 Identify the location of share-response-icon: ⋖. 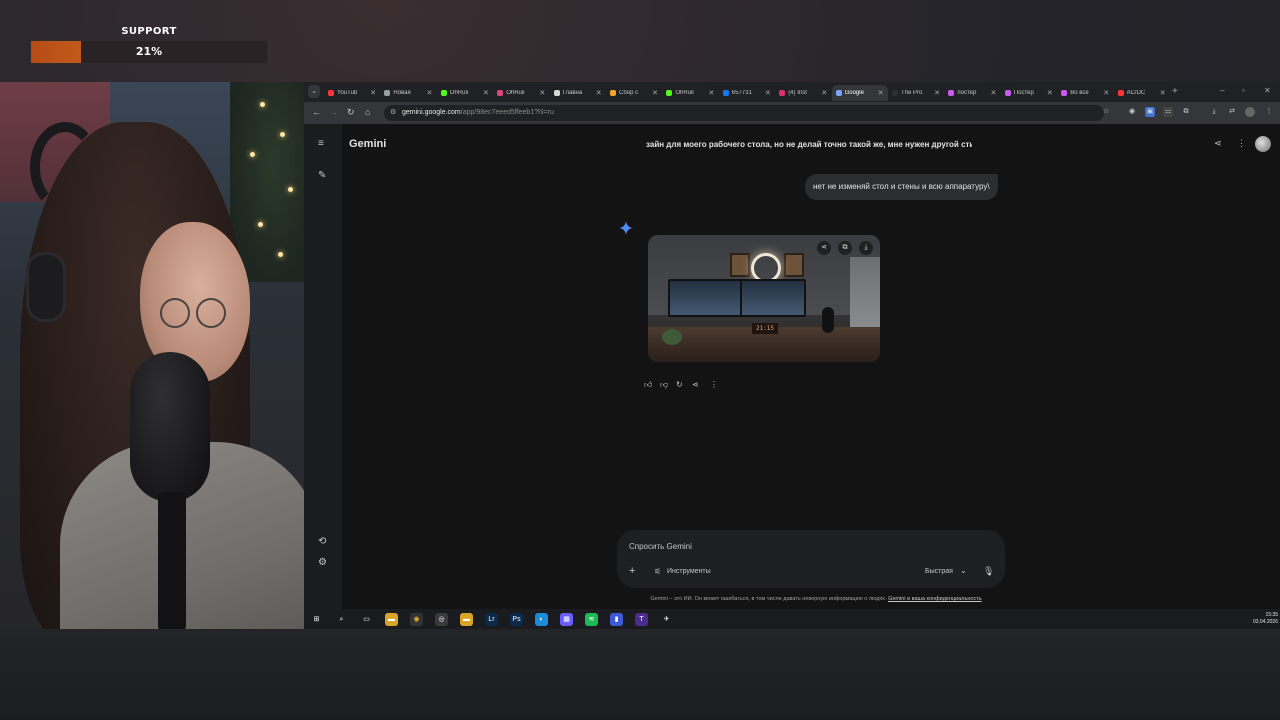
(695, 384).